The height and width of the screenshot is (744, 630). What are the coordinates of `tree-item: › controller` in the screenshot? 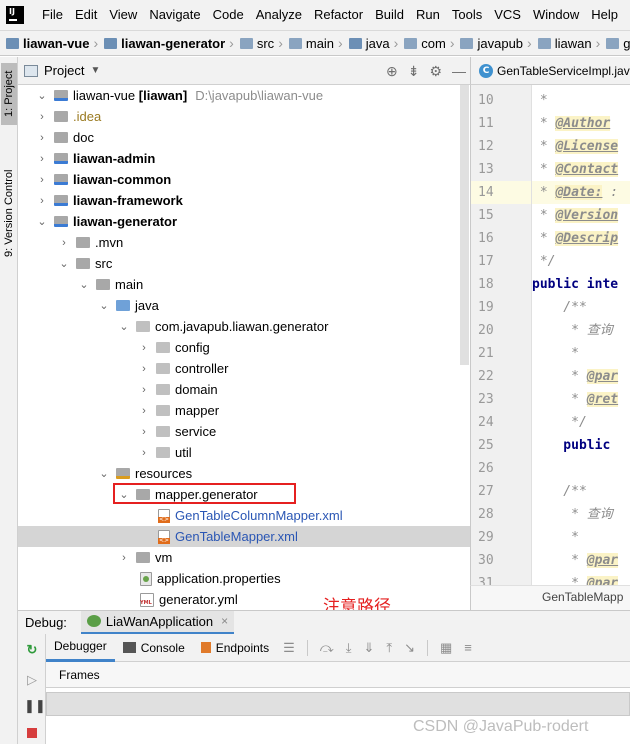 It's located at (244, 368).